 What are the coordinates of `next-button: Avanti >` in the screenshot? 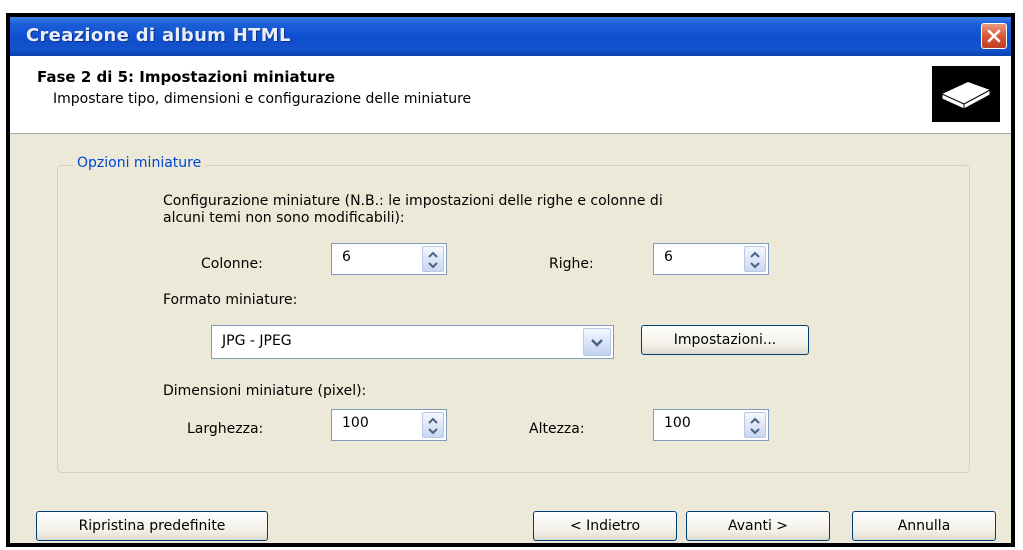 It's located at (758, 526).